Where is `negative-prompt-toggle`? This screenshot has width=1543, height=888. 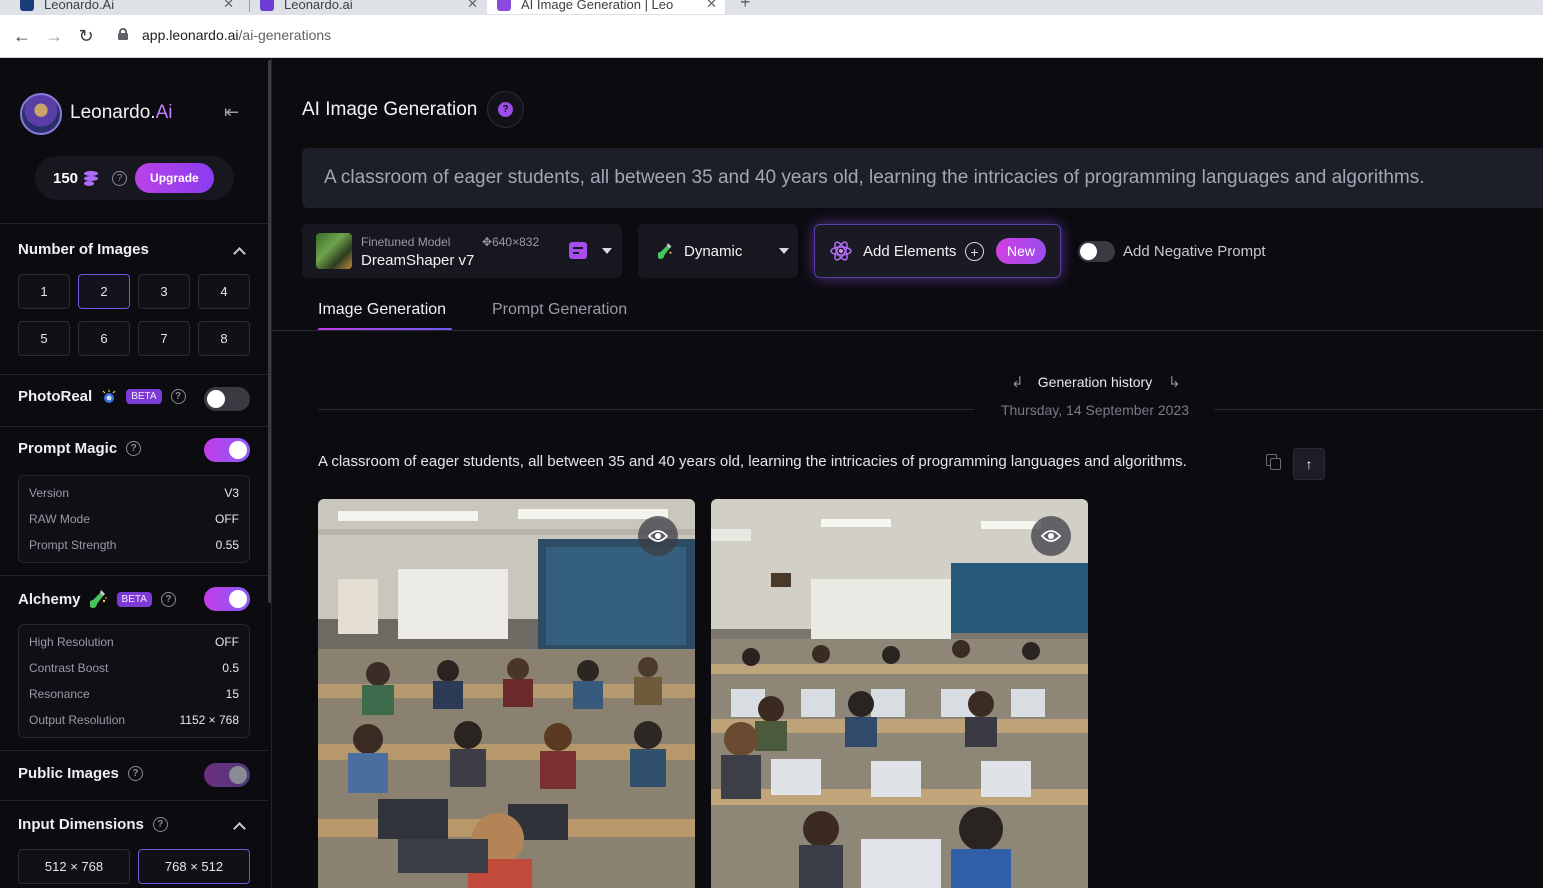
negative-prompt-toggle is located at coordinates (1096, 251).